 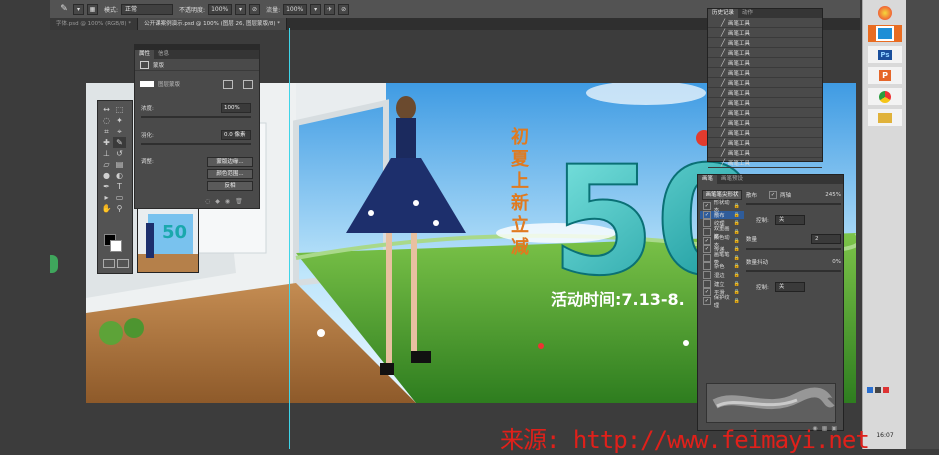 I want to click on crop-tool-icon: ⌗, so click(x=106, y=131).